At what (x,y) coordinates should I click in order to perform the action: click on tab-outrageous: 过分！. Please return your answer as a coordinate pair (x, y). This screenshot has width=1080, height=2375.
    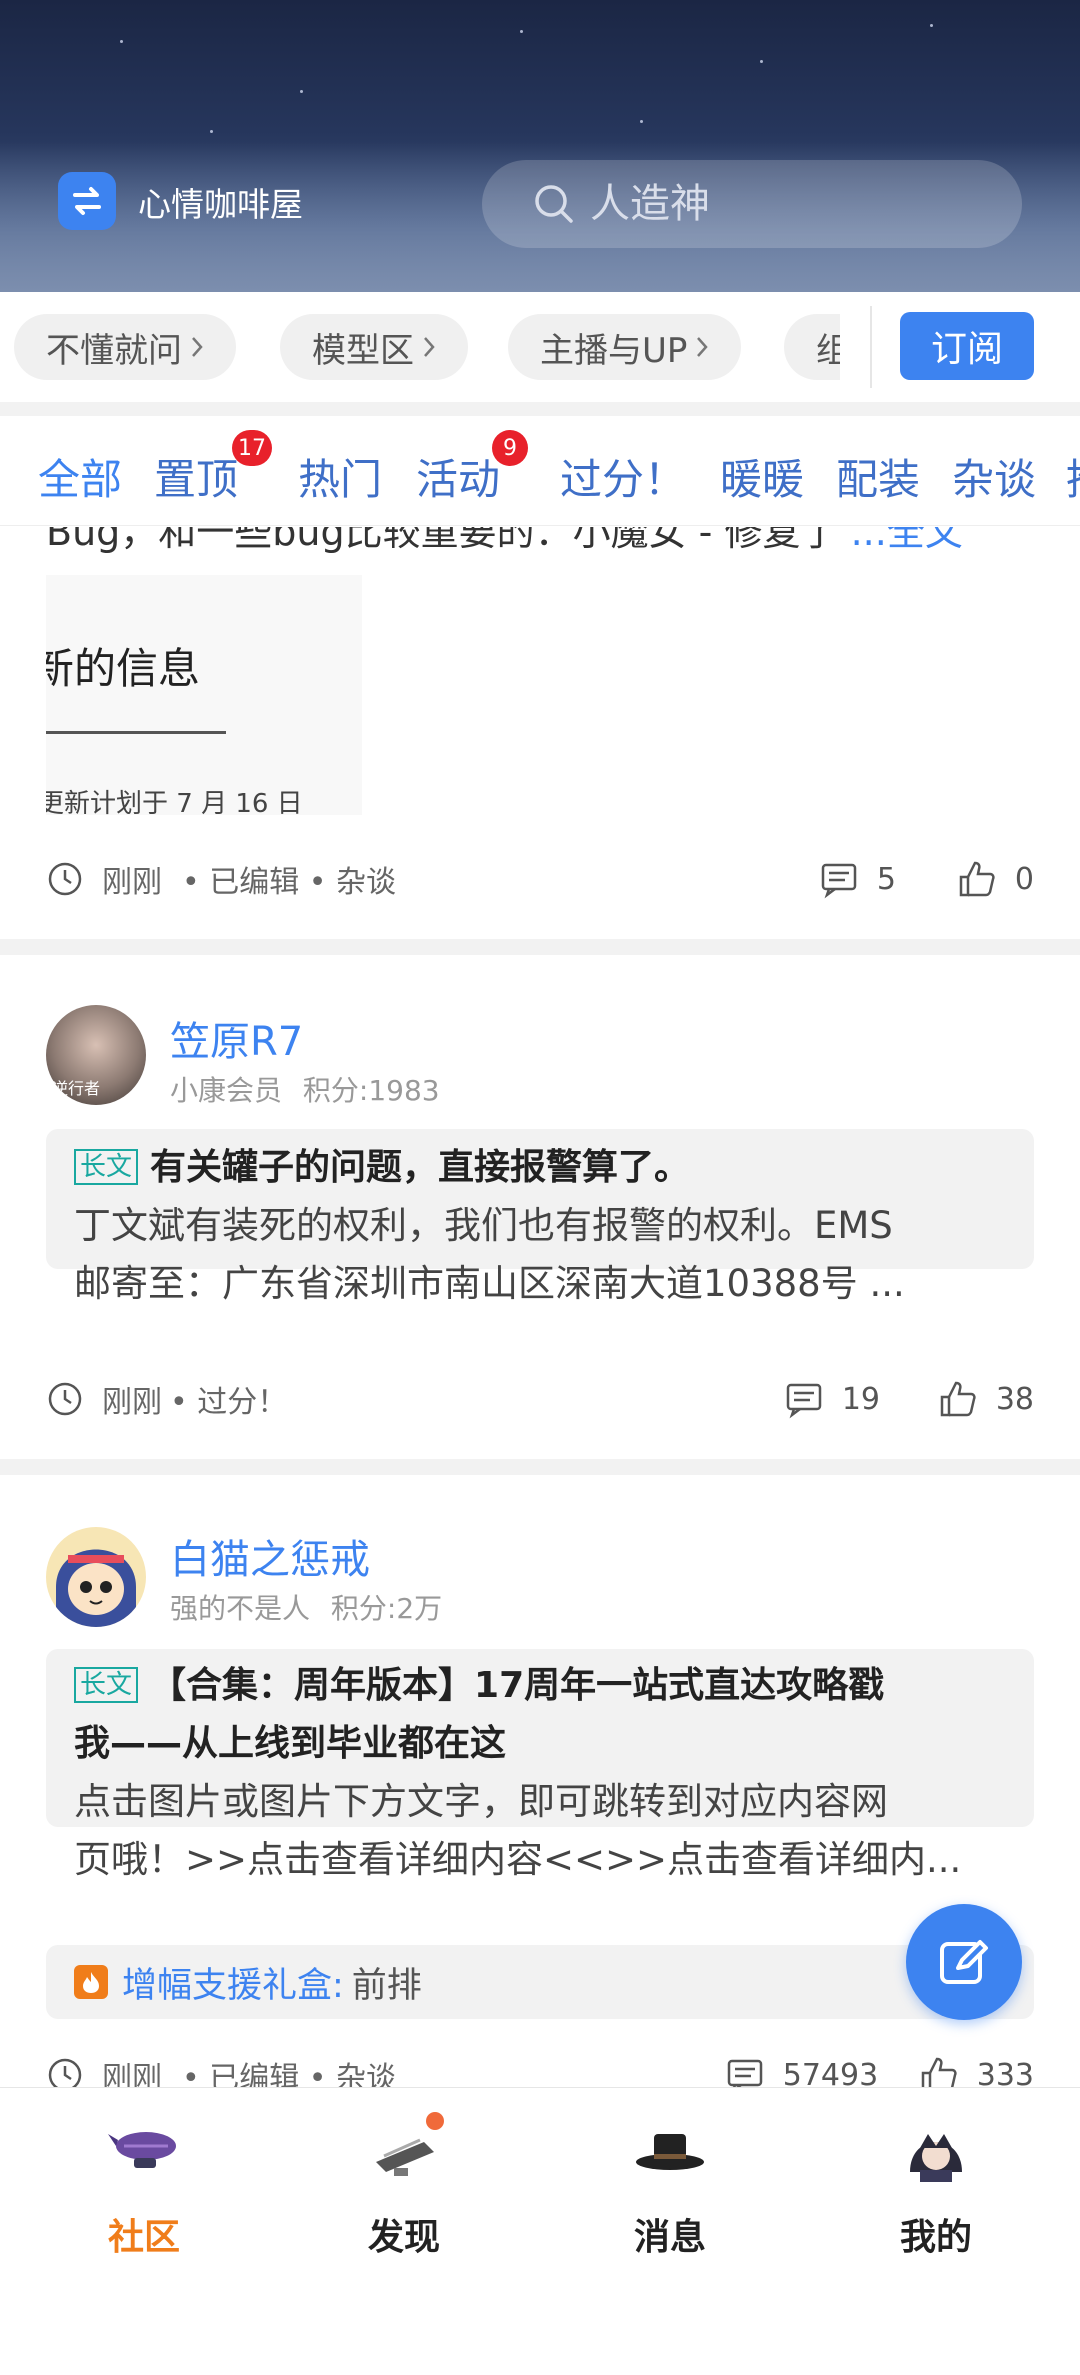
    Looking at the image, I should click on (623, 476).